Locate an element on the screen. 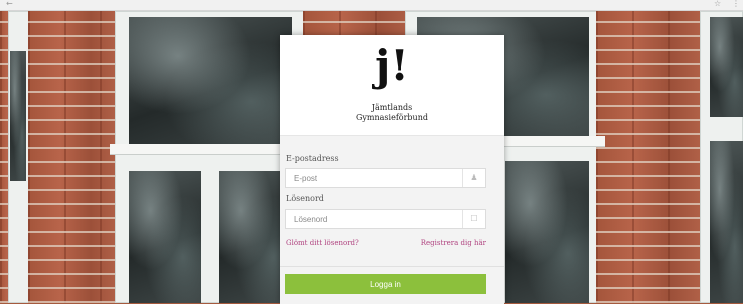  password-field-box: ☐ is located at coordinates (385, 219).